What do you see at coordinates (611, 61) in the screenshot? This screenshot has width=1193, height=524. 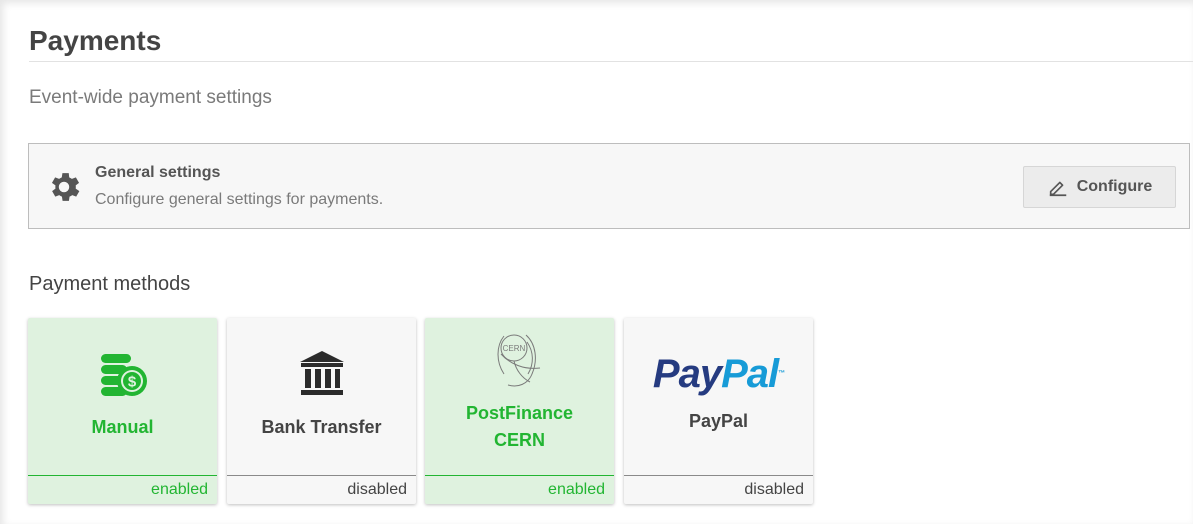 I see `title-divider` at bounding box center [611, 61].